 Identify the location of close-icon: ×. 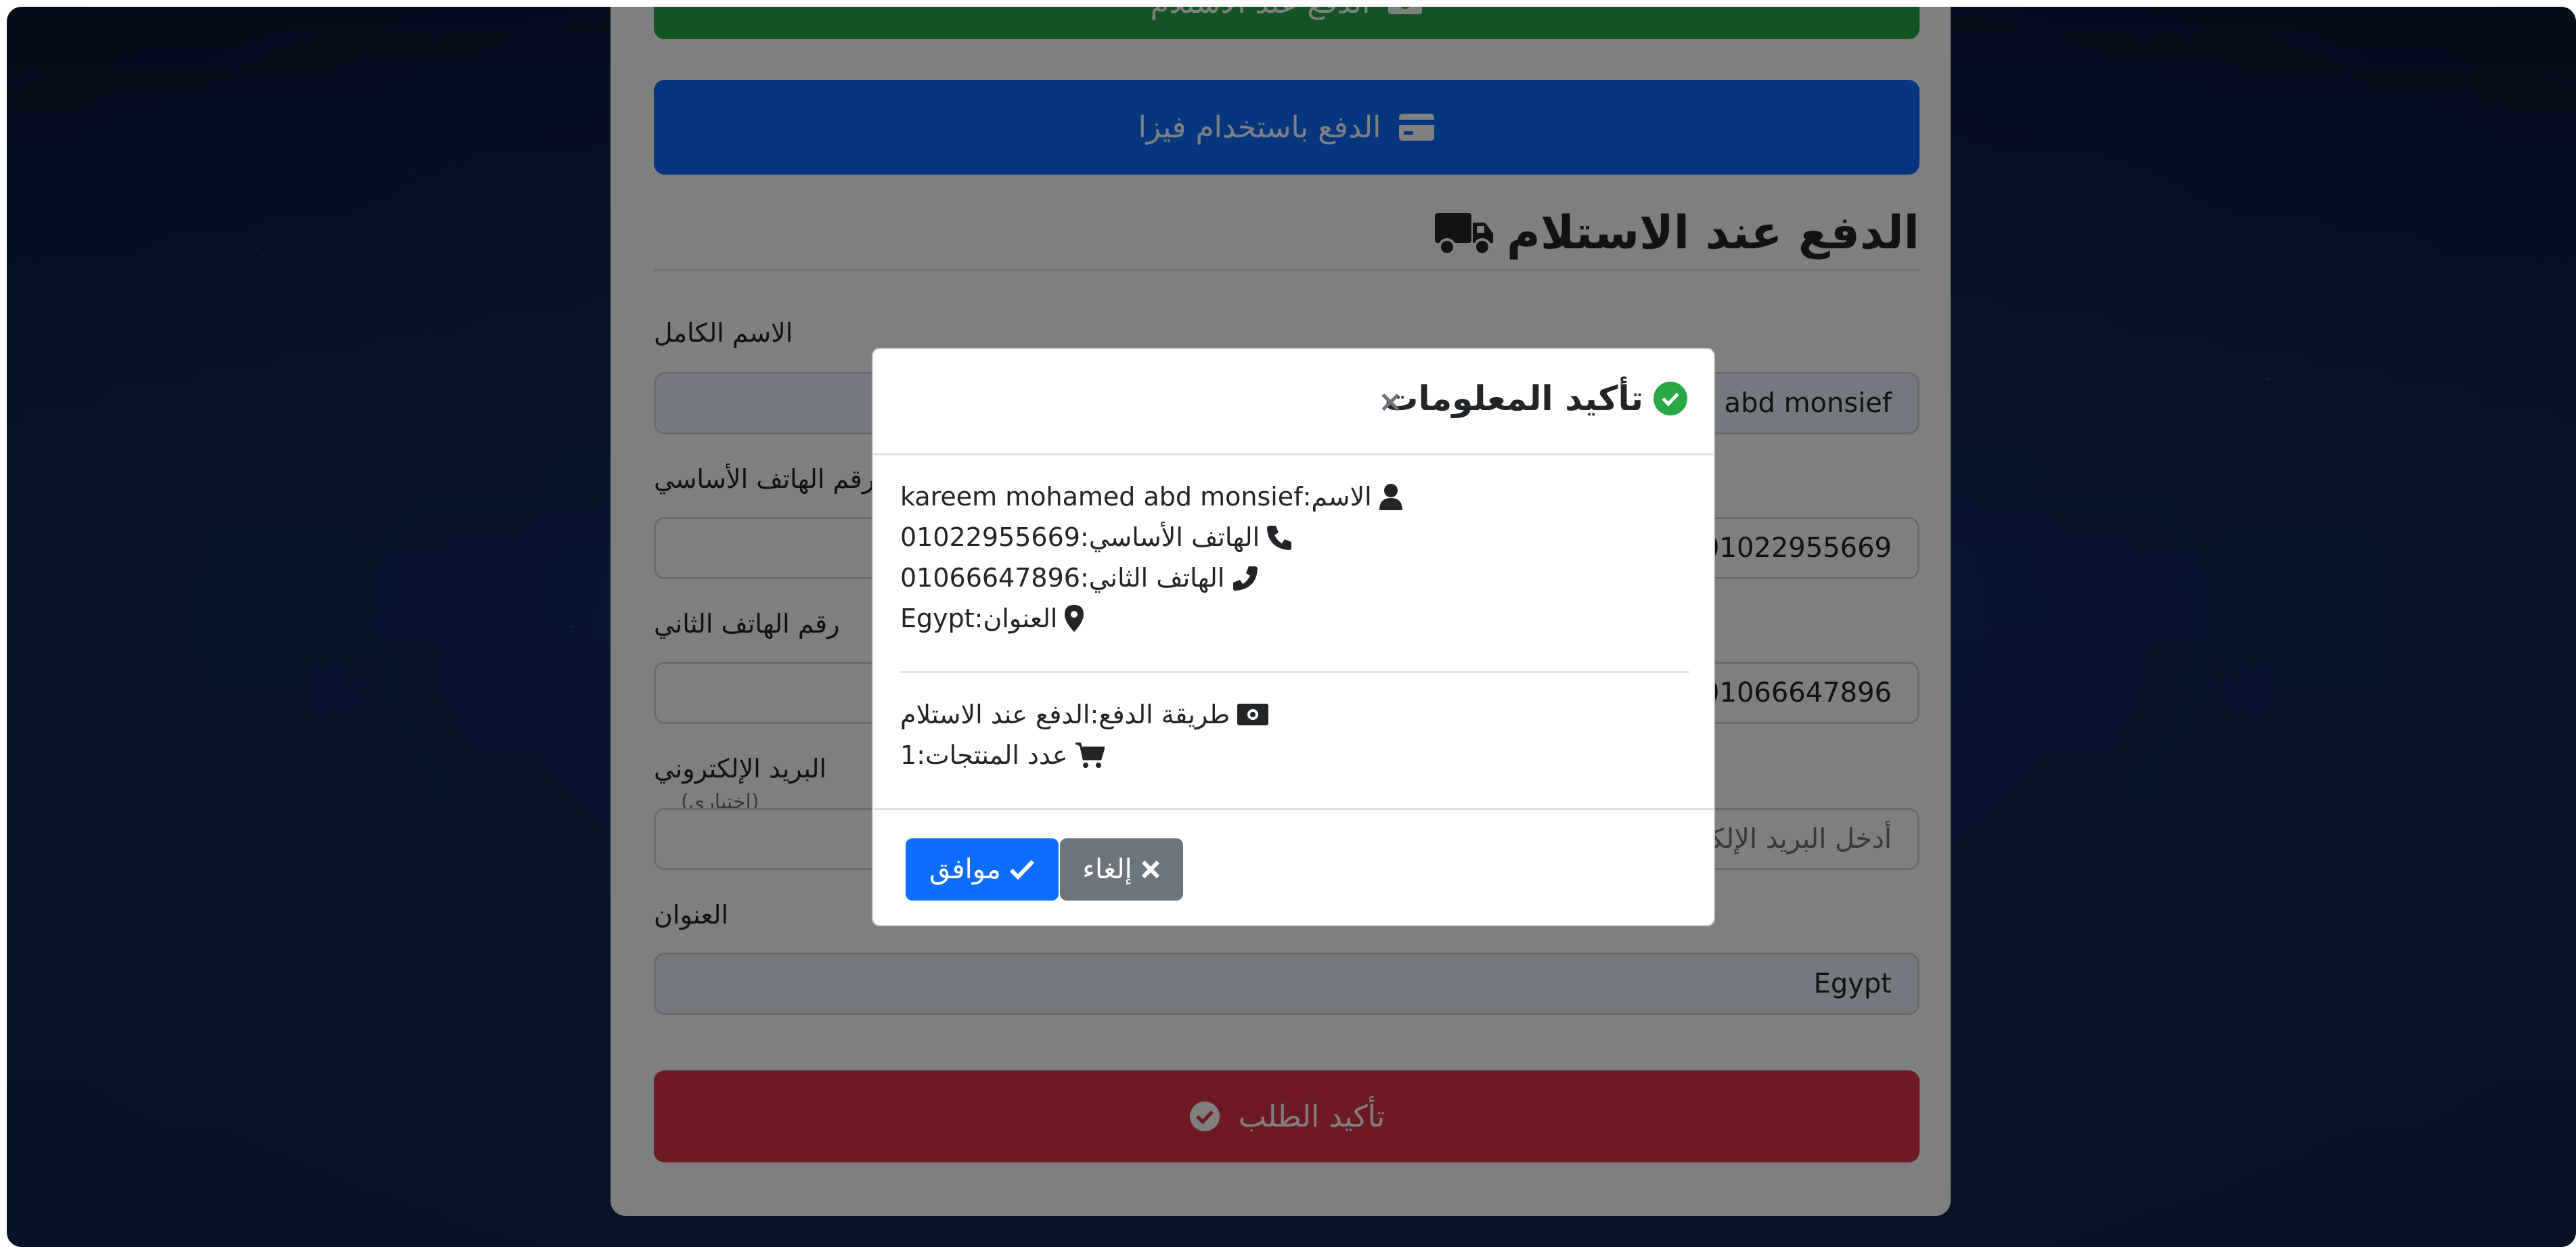
(1390, 401).